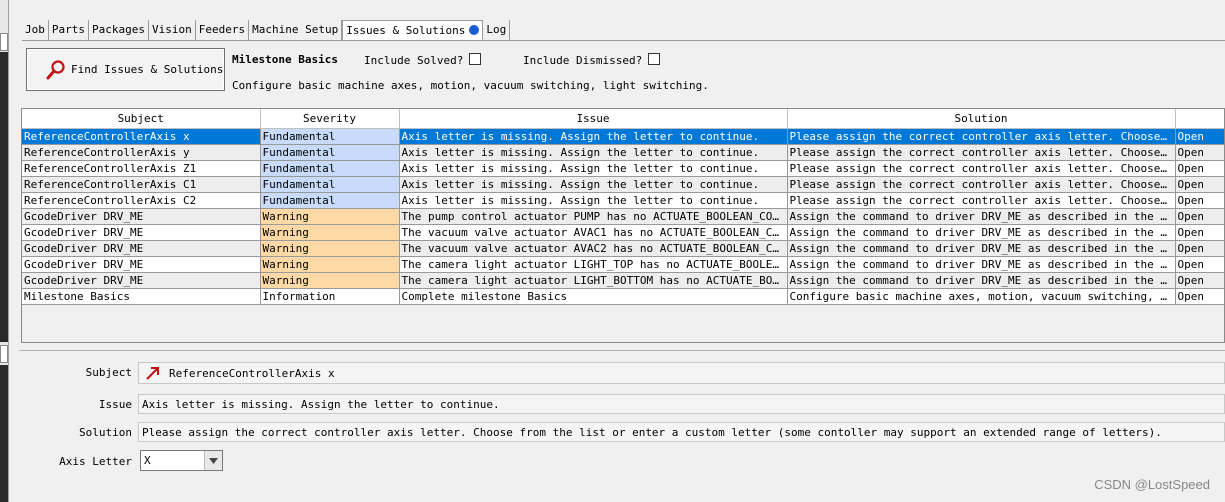  What do you see at coordinates (152, 373) in the screenshot?
I see `arrow-link-icon` at bounding box center [152, 373].